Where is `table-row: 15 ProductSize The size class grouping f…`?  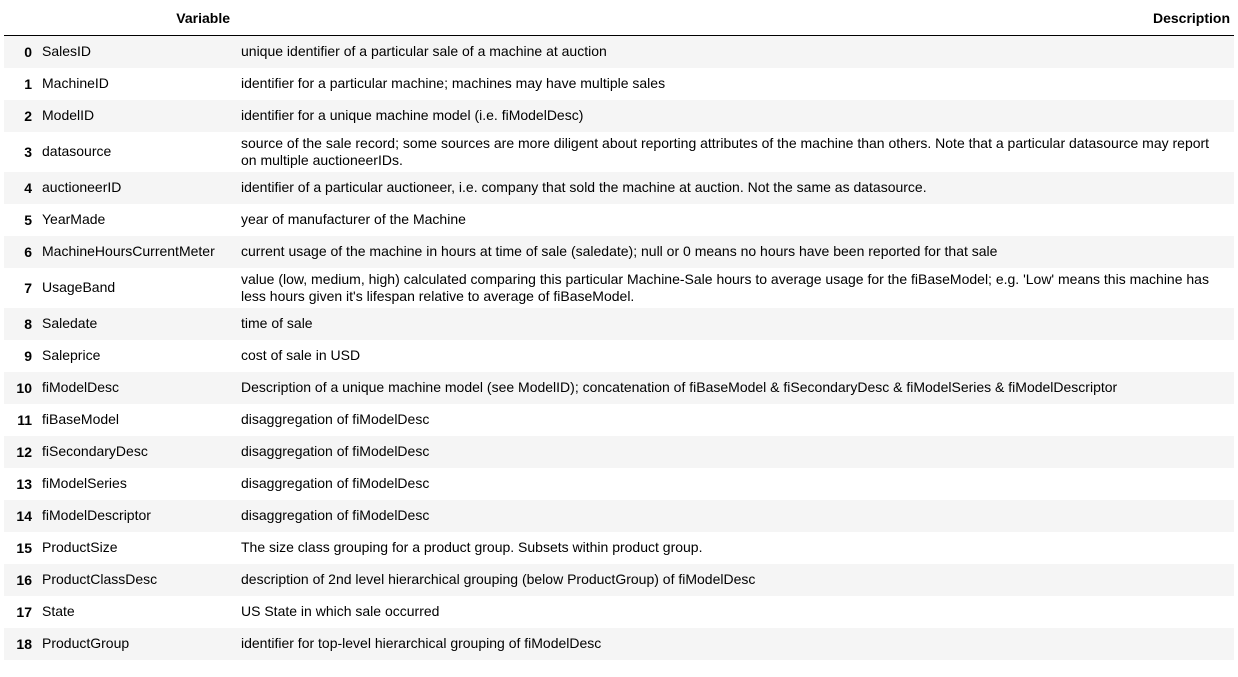 table-row: 15 ProductSize The size class grouping f… is located at coordinates (619, 547).